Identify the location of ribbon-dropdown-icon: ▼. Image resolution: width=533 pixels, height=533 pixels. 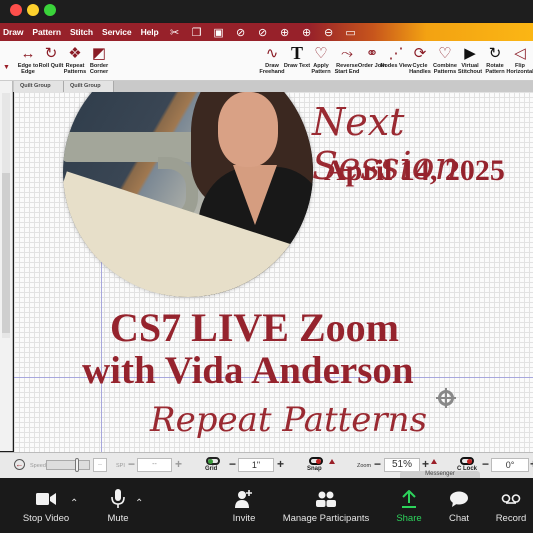
(6, 67).